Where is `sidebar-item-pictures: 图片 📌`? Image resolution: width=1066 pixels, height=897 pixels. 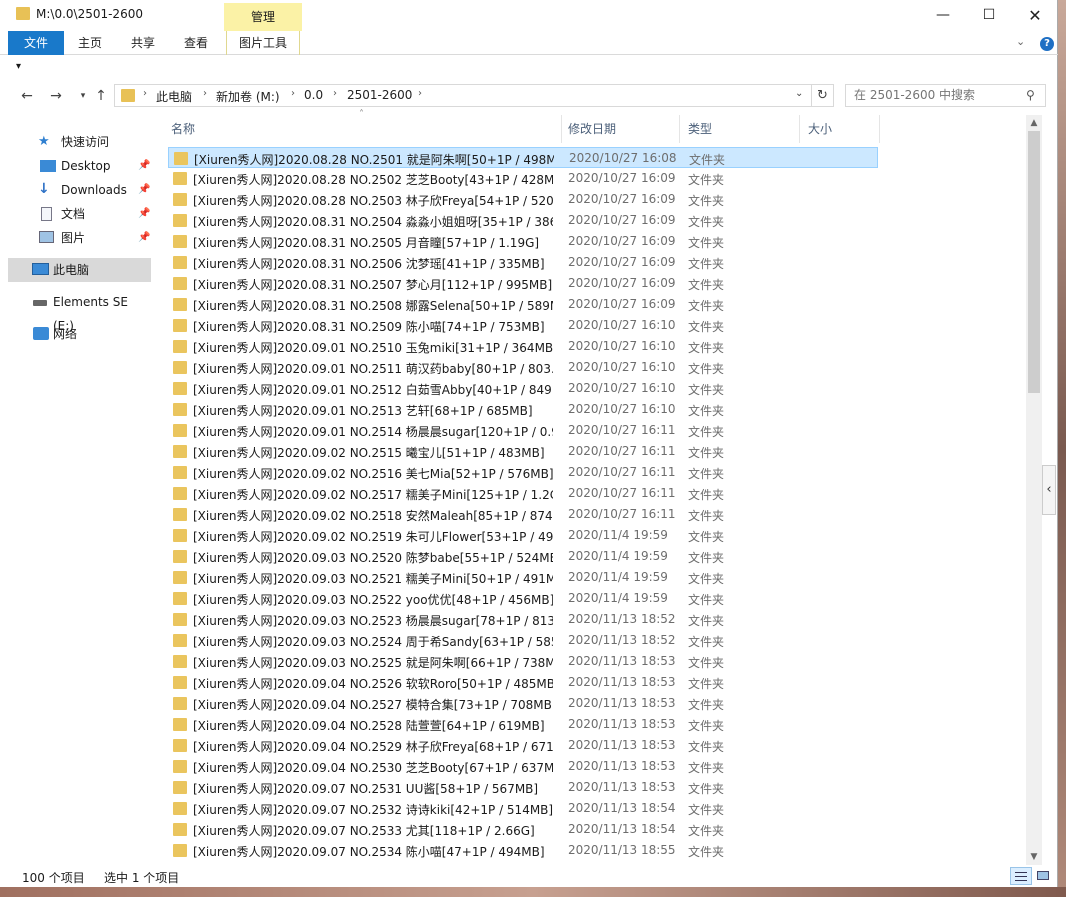
sidebar-item-pictures: 图片 📌 is located at coordinates (79, 238).